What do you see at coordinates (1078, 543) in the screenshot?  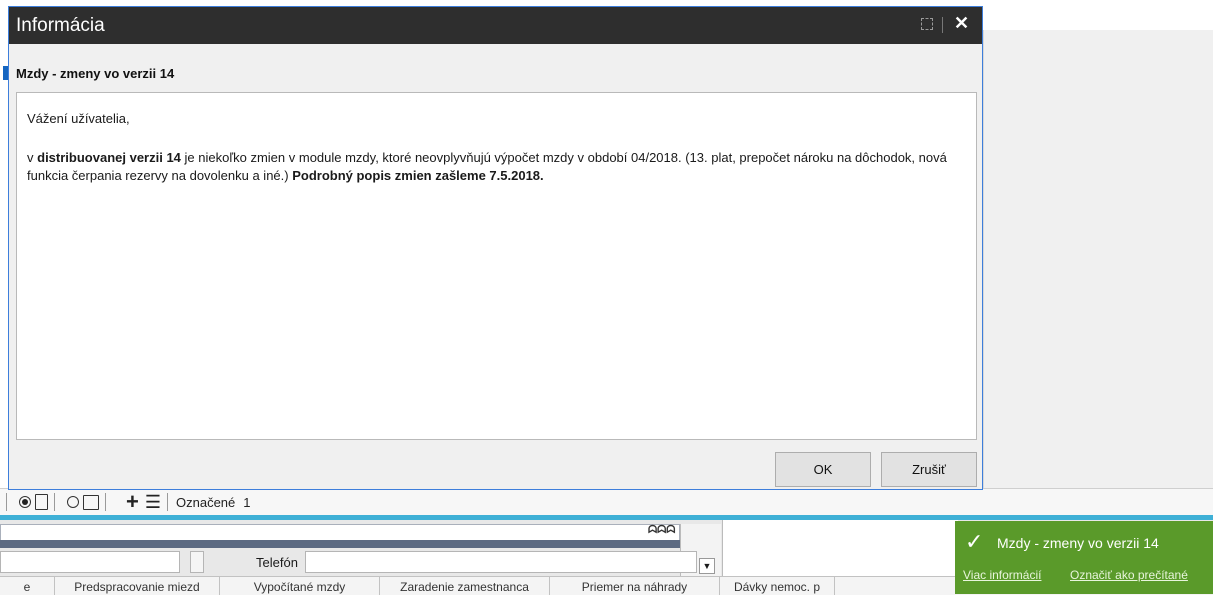 I see `notification-title: Mzdy - zmeny vo verzii 14` at bounding box center [1078, 543].